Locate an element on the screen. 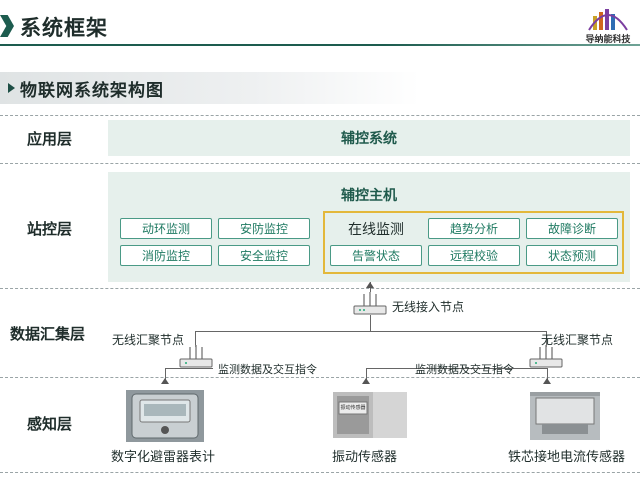 This screenshot has width=640, height=480. application-system: 辅控系统 is located at coordinates (369, 139).